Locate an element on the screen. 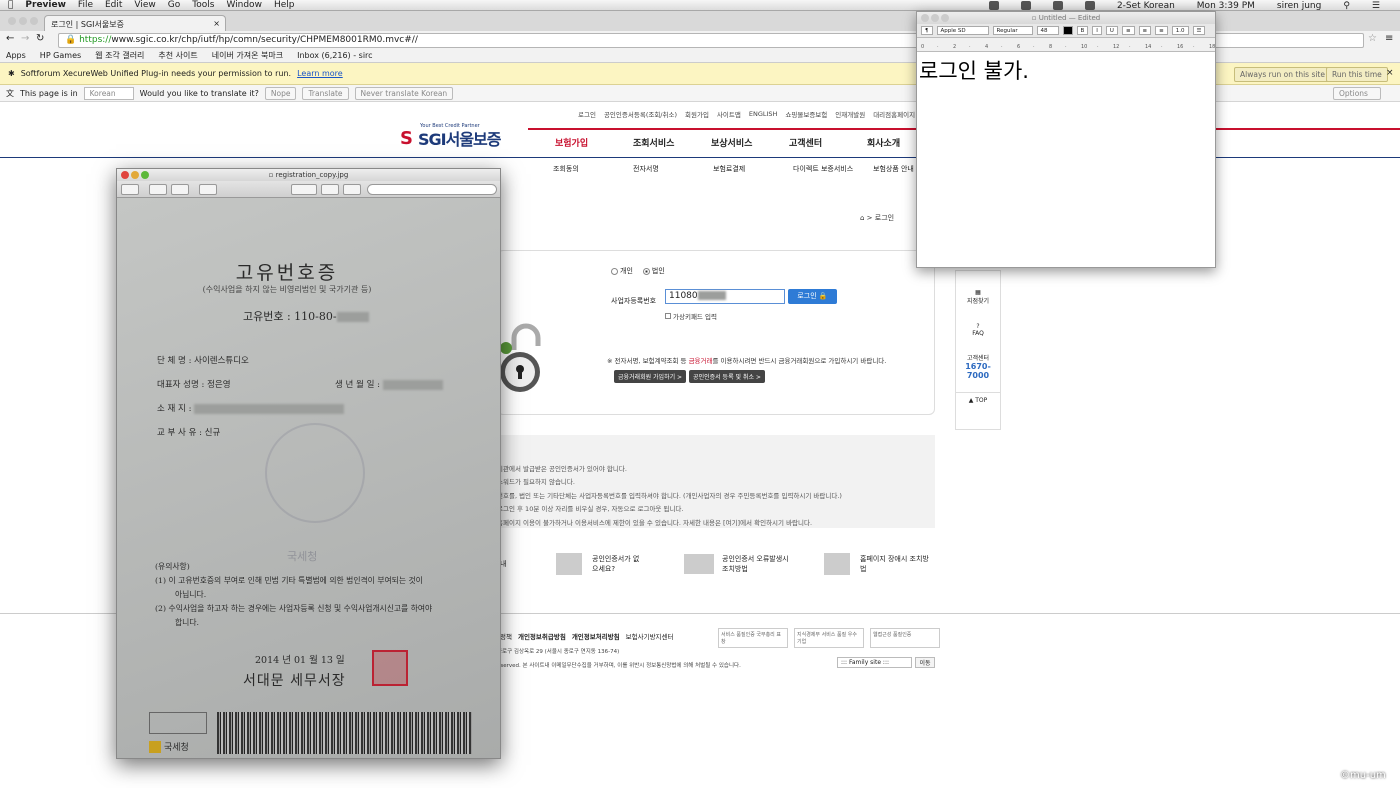 This screenshot has width=1400, height=788. bookmark-recommended: 추천 사이트 is located at coordinates (177, 55).